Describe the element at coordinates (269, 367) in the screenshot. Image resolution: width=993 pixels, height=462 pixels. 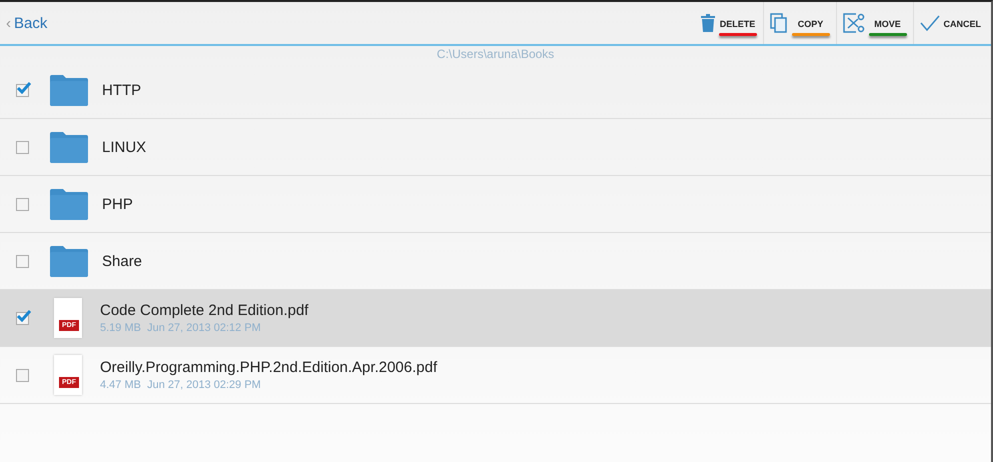
I see `file-name: Oreilly.Programming.PHP.2nd.Edition.Apr.2006.pdf` at that location.